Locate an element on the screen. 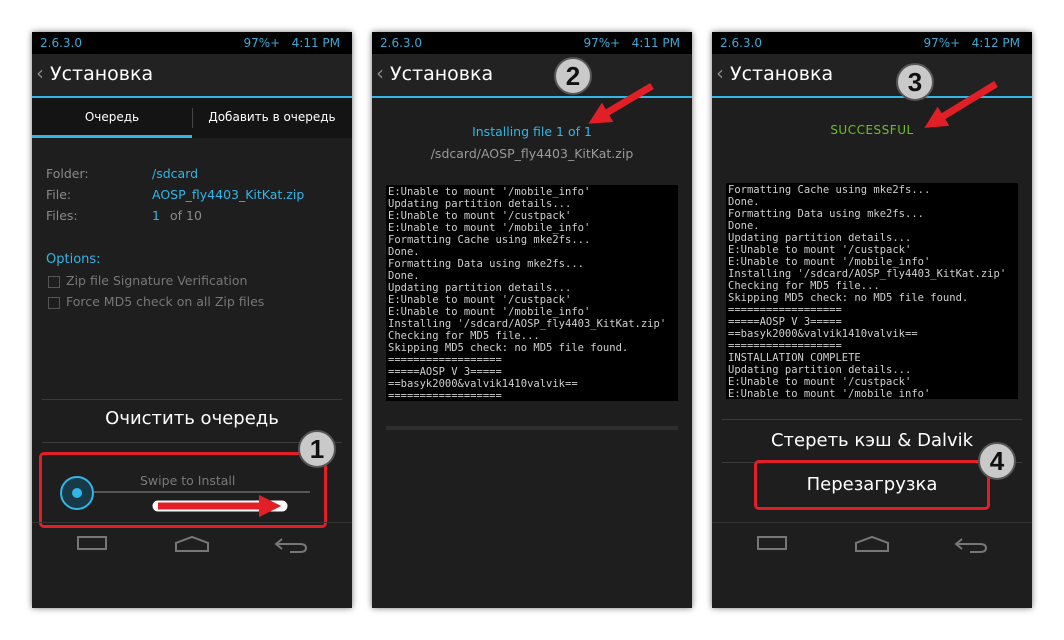  step-badge-number: 3 is located at coordinates (915, 82).